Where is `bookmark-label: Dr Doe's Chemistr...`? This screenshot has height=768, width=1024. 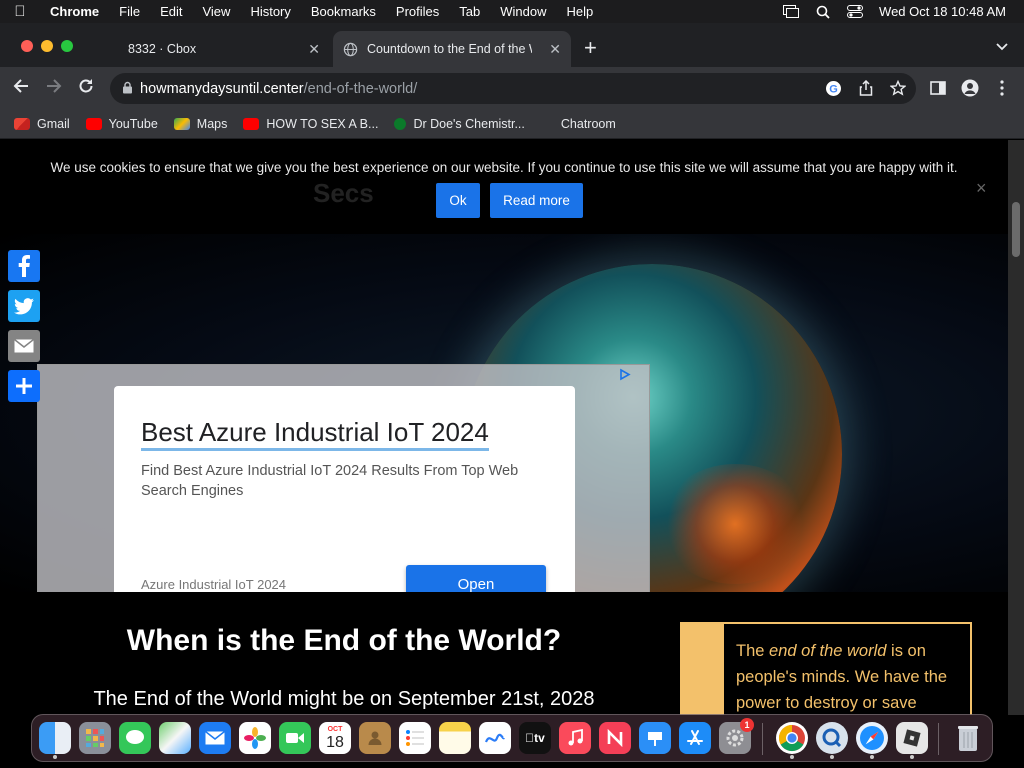
bookmark-label: Dr Doe's Chemistr... is located at coordinates (469, 123).